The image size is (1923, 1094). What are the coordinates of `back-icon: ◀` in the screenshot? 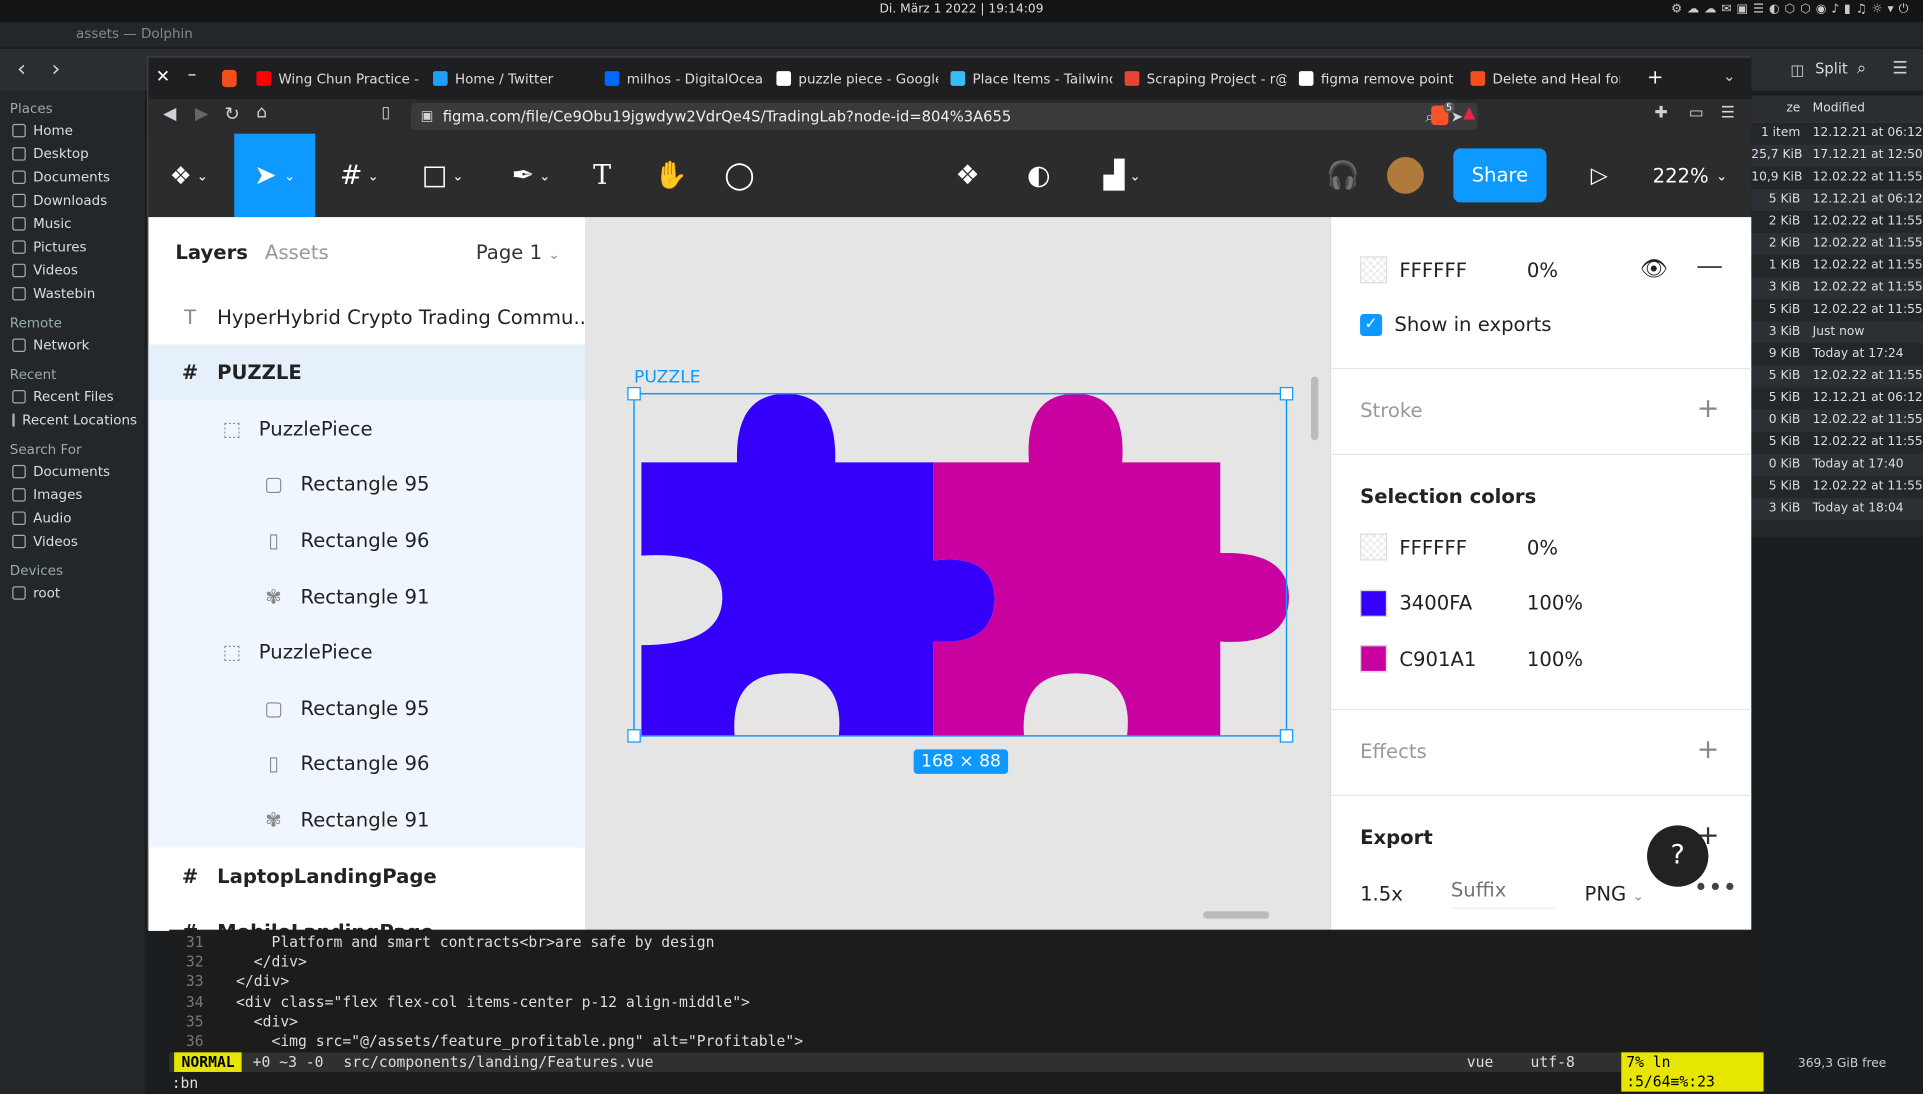 It's located at (169, 114).